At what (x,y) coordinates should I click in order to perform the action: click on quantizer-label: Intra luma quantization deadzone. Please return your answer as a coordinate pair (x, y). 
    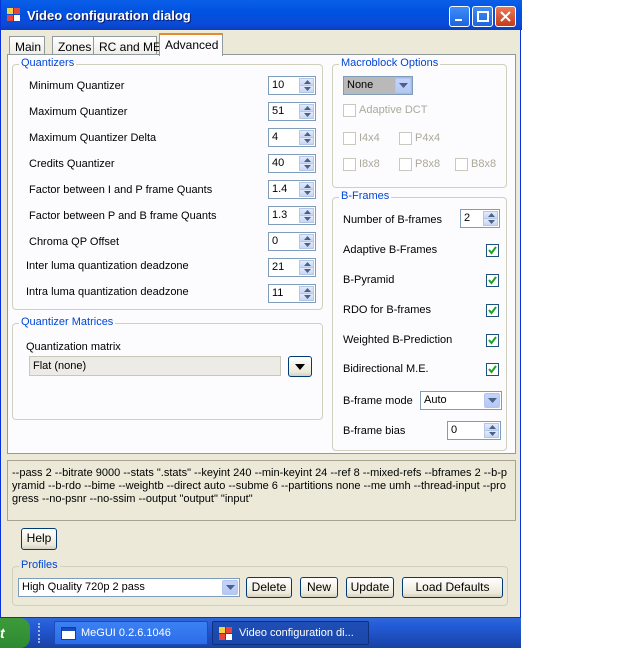
    Looking at the image, I should click on (107, 292).